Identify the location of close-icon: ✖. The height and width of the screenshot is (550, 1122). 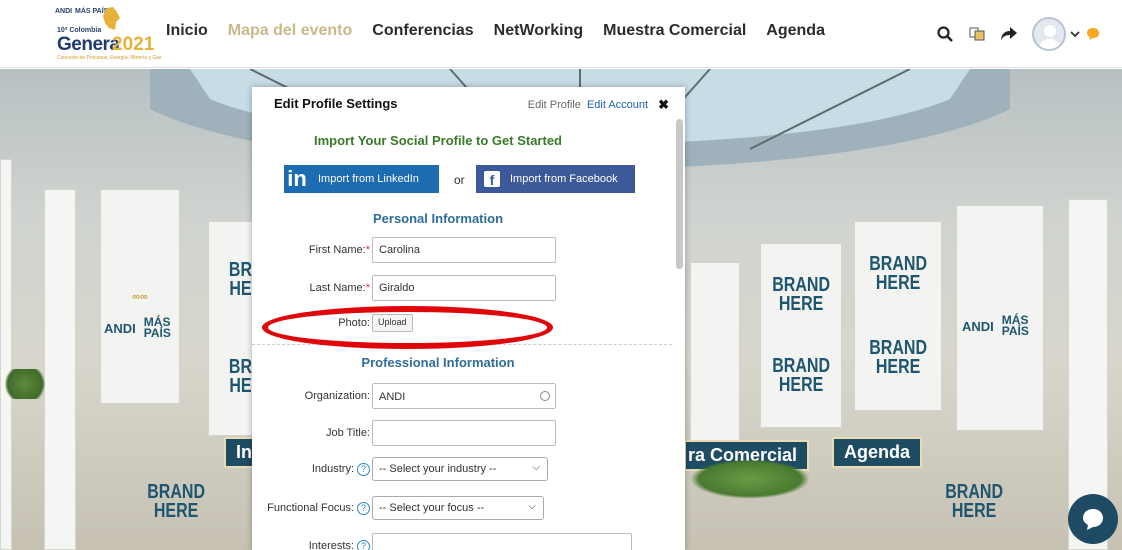
(663, 105).